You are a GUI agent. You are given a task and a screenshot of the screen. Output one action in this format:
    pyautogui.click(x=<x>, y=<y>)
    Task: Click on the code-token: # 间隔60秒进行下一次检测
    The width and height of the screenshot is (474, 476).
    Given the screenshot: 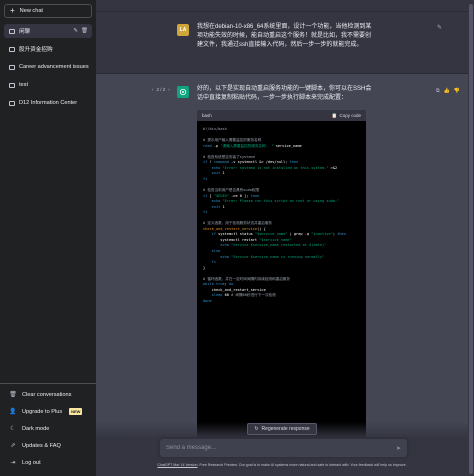 What is the action you would take?
    pyautogui.click(x=253, y=295)
    